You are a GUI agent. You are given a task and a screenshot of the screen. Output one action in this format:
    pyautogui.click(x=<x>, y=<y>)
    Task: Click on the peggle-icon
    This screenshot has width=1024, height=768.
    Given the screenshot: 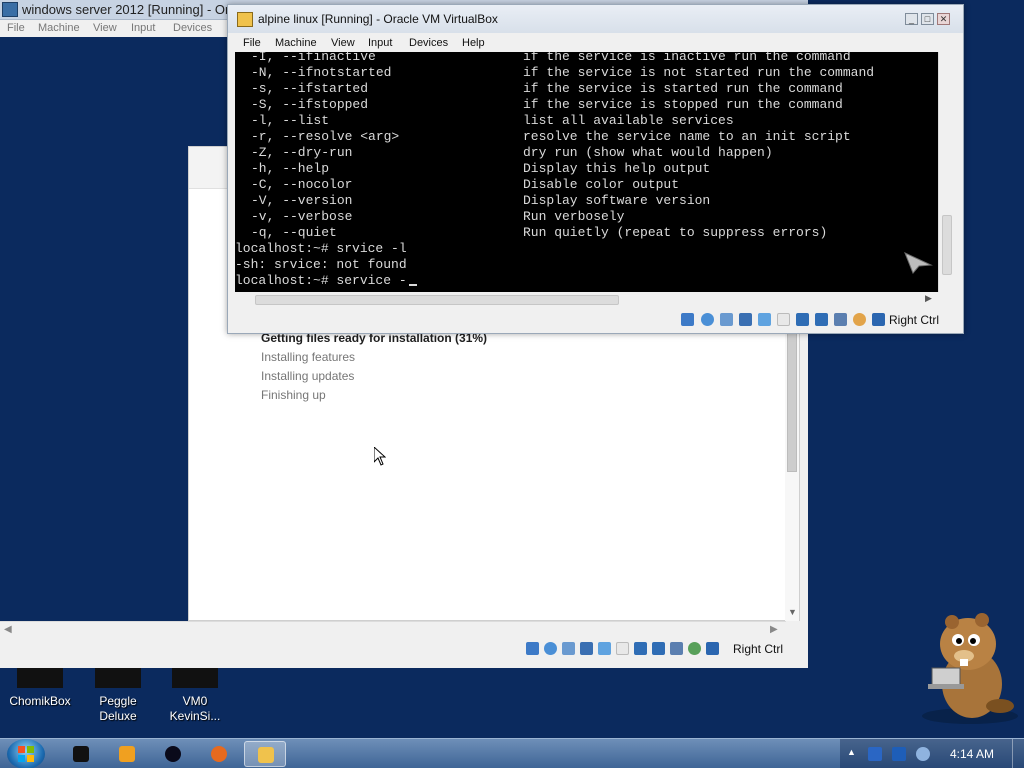 What is the action you would take?
    pyautogui.click(x=118, y=678)
    